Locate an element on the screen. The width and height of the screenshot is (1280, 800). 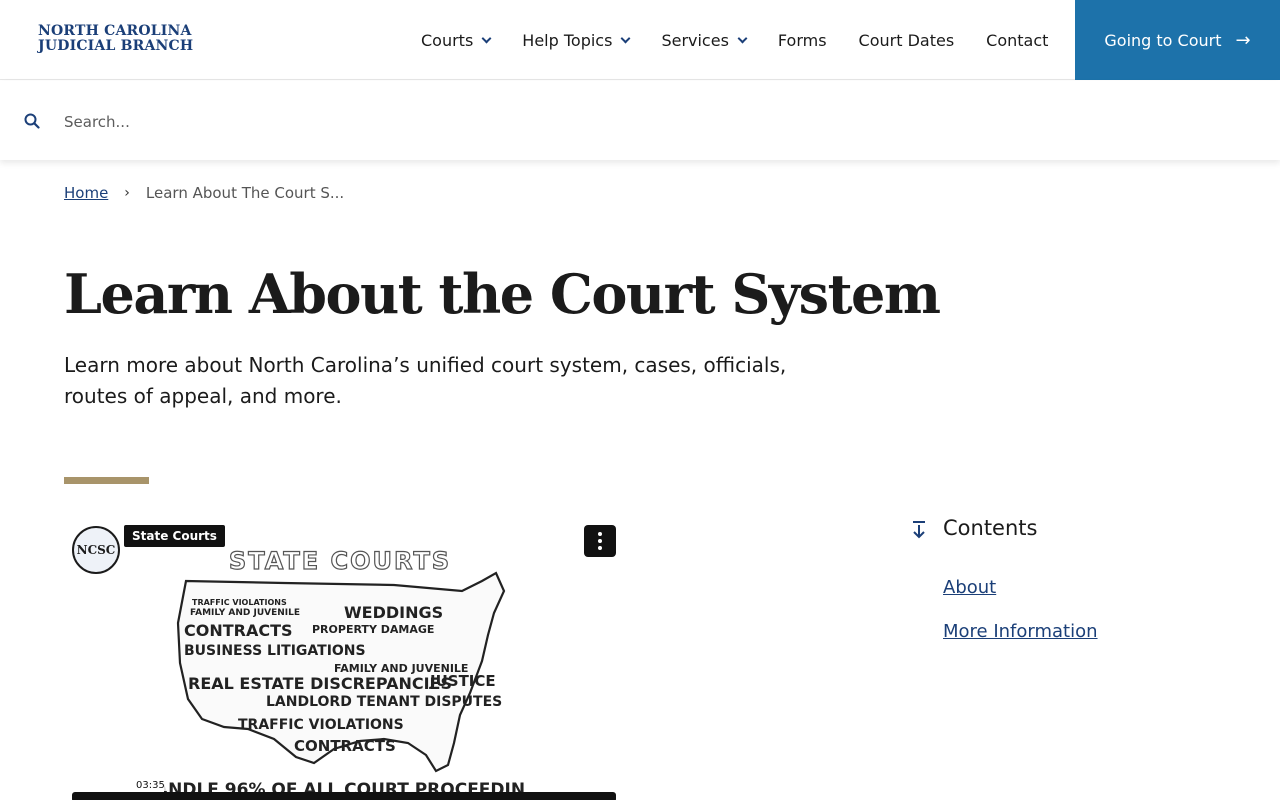
nav-label: Courts is located at coordinates (447, 40).